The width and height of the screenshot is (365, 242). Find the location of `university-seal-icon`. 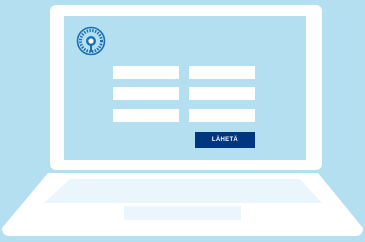

university-seal-icon is located at coordinates (91, 41).